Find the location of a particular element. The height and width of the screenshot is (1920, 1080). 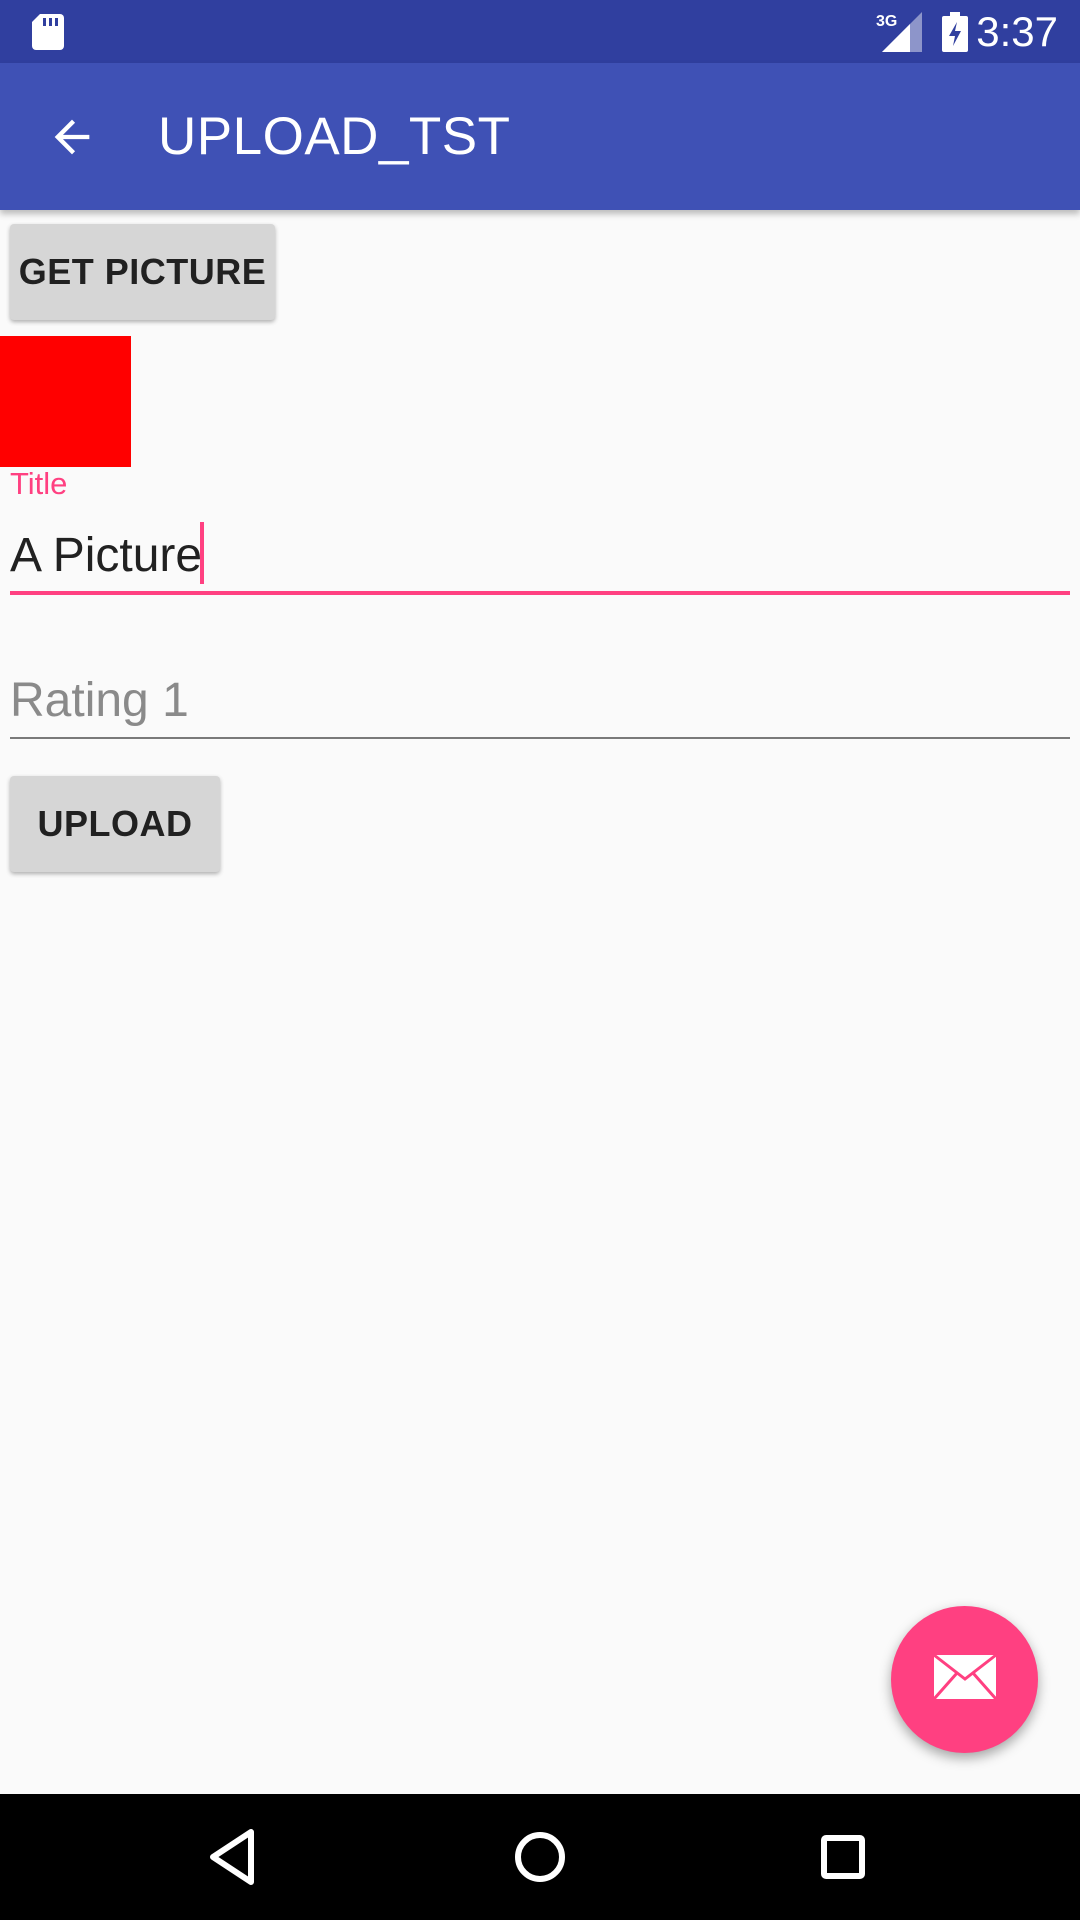

page-title: UPLOAD_TST is located at coordinates (334, 136).